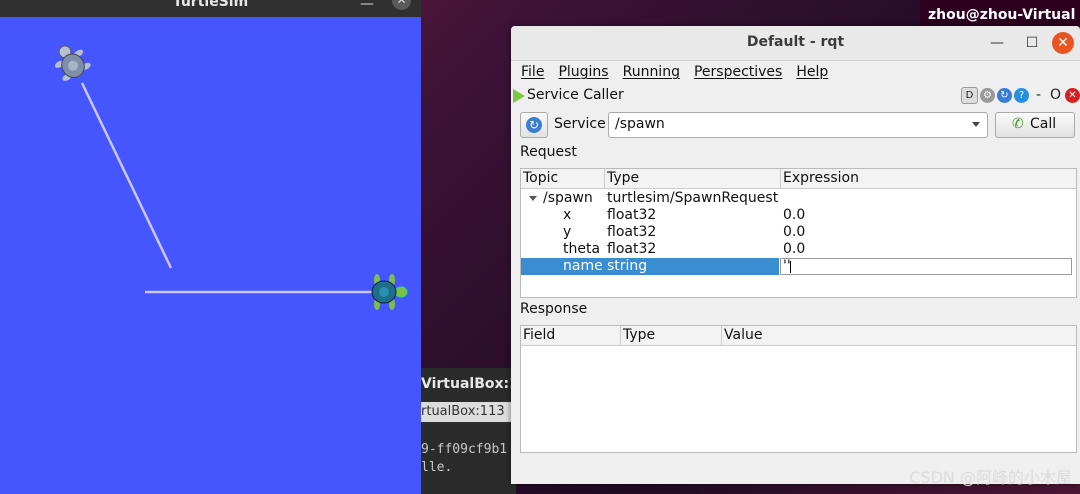 This screenshot has height=494, width=1080. Describe the element at coordinates (976, 124) in the screenshot. I see `chevron-down-icon` at that location.